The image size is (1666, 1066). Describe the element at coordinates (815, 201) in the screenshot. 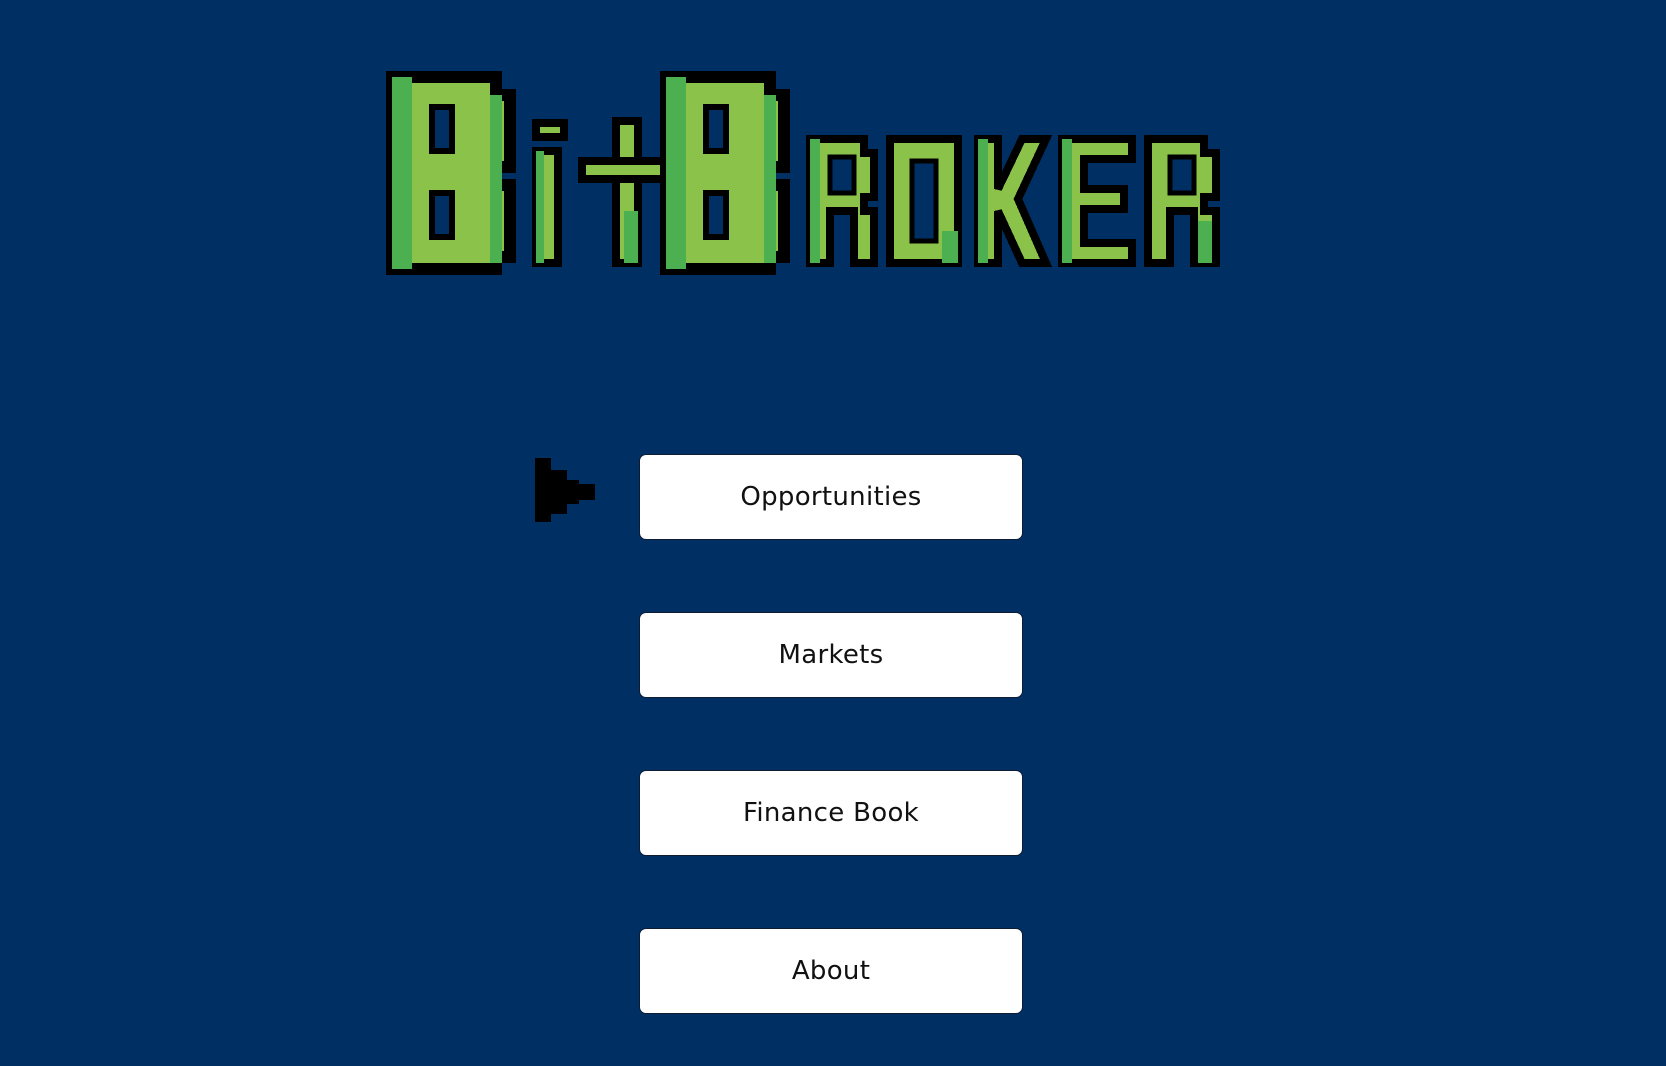

I see `logo-letter-r-shade` at that location.